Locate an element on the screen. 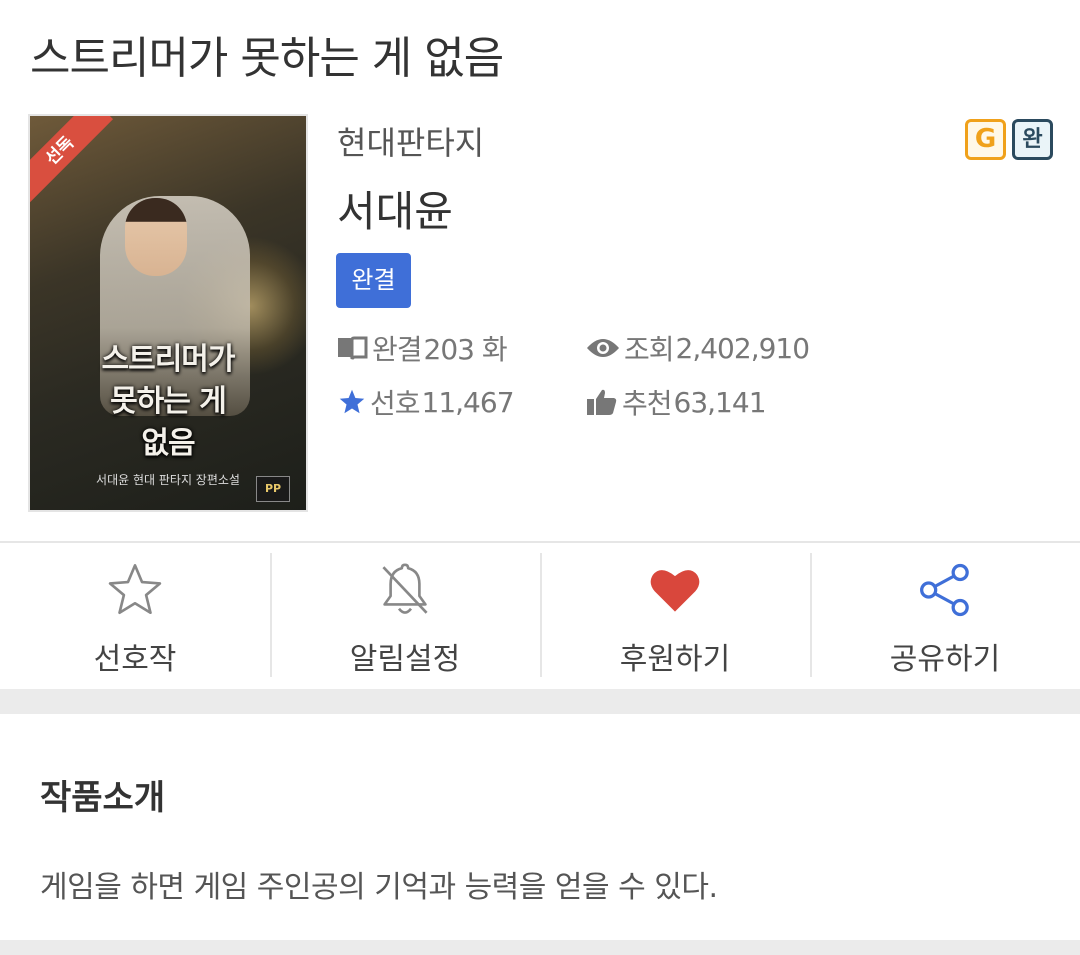  support-button-label: 후원하기 is located at coordinates (675, 659).